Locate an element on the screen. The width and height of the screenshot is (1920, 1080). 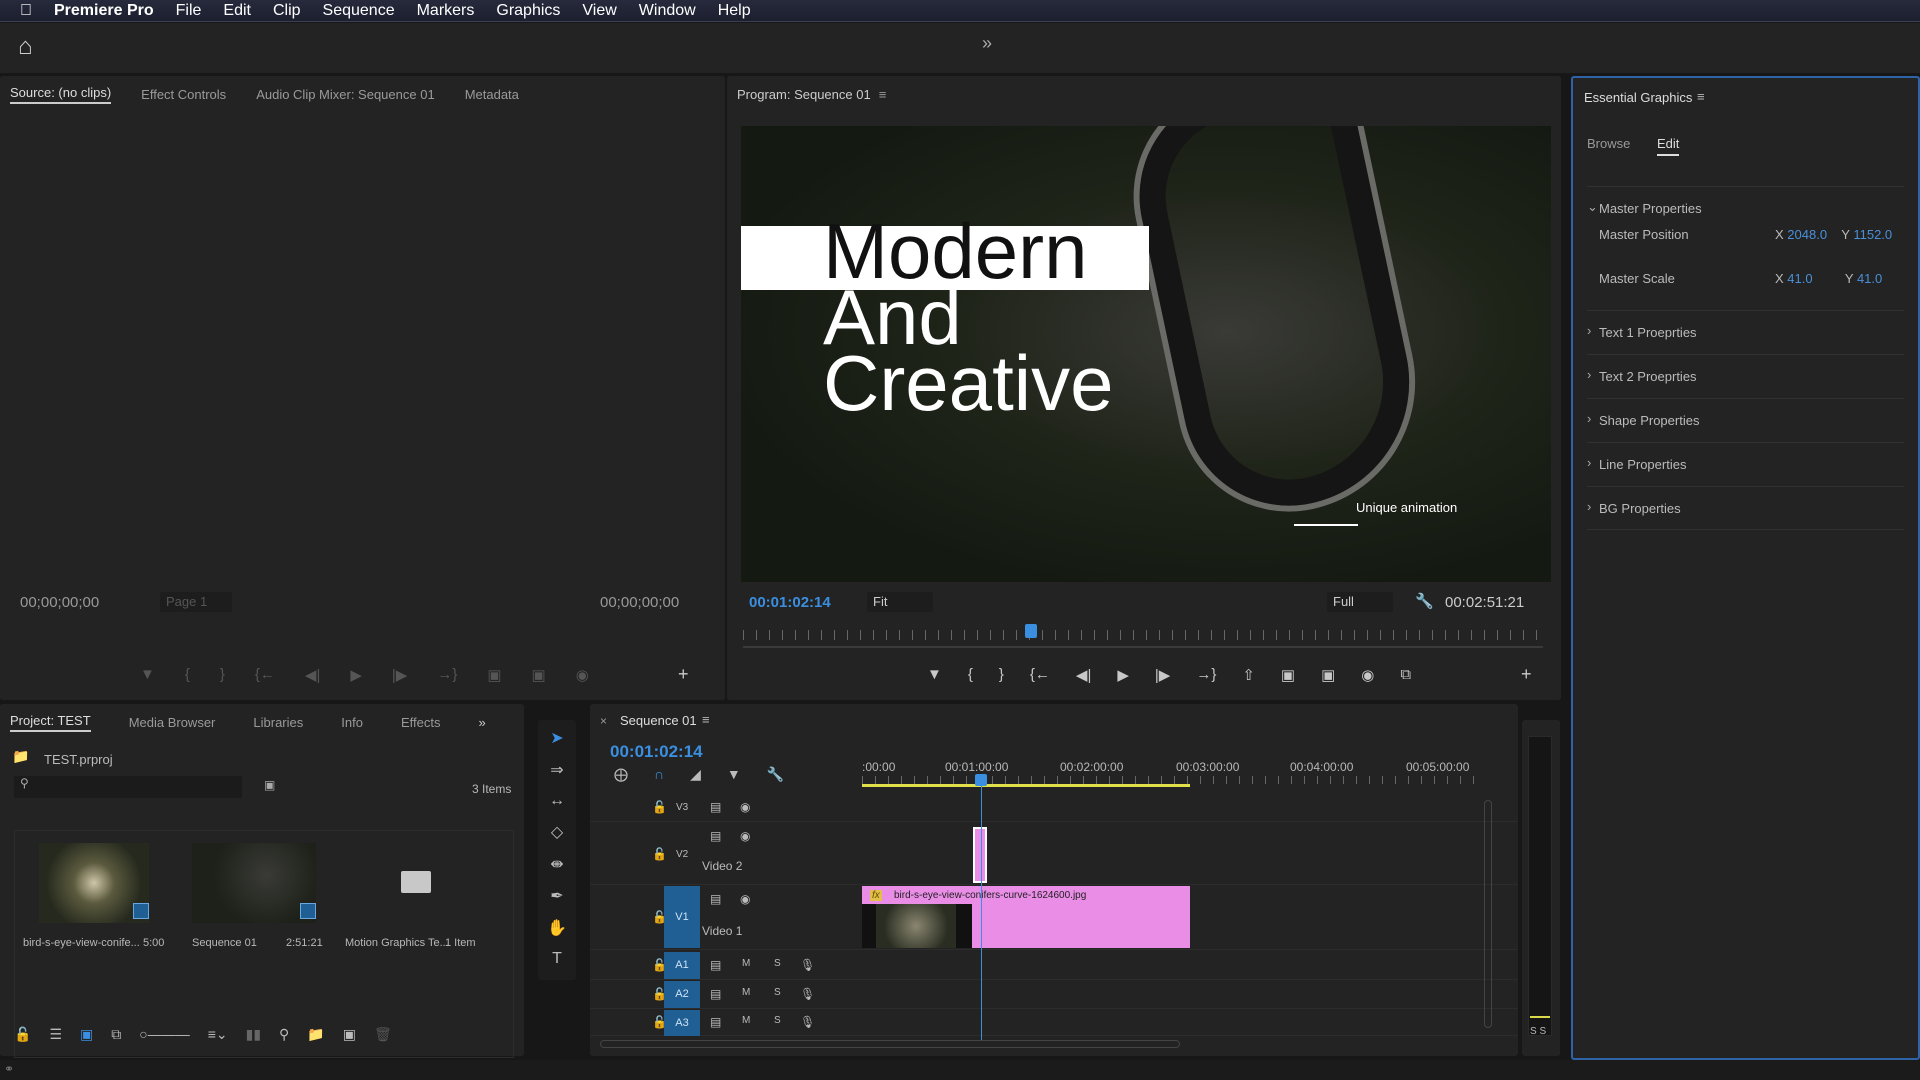
horizontal-scrollbar is located at coordinates (890, 1044).